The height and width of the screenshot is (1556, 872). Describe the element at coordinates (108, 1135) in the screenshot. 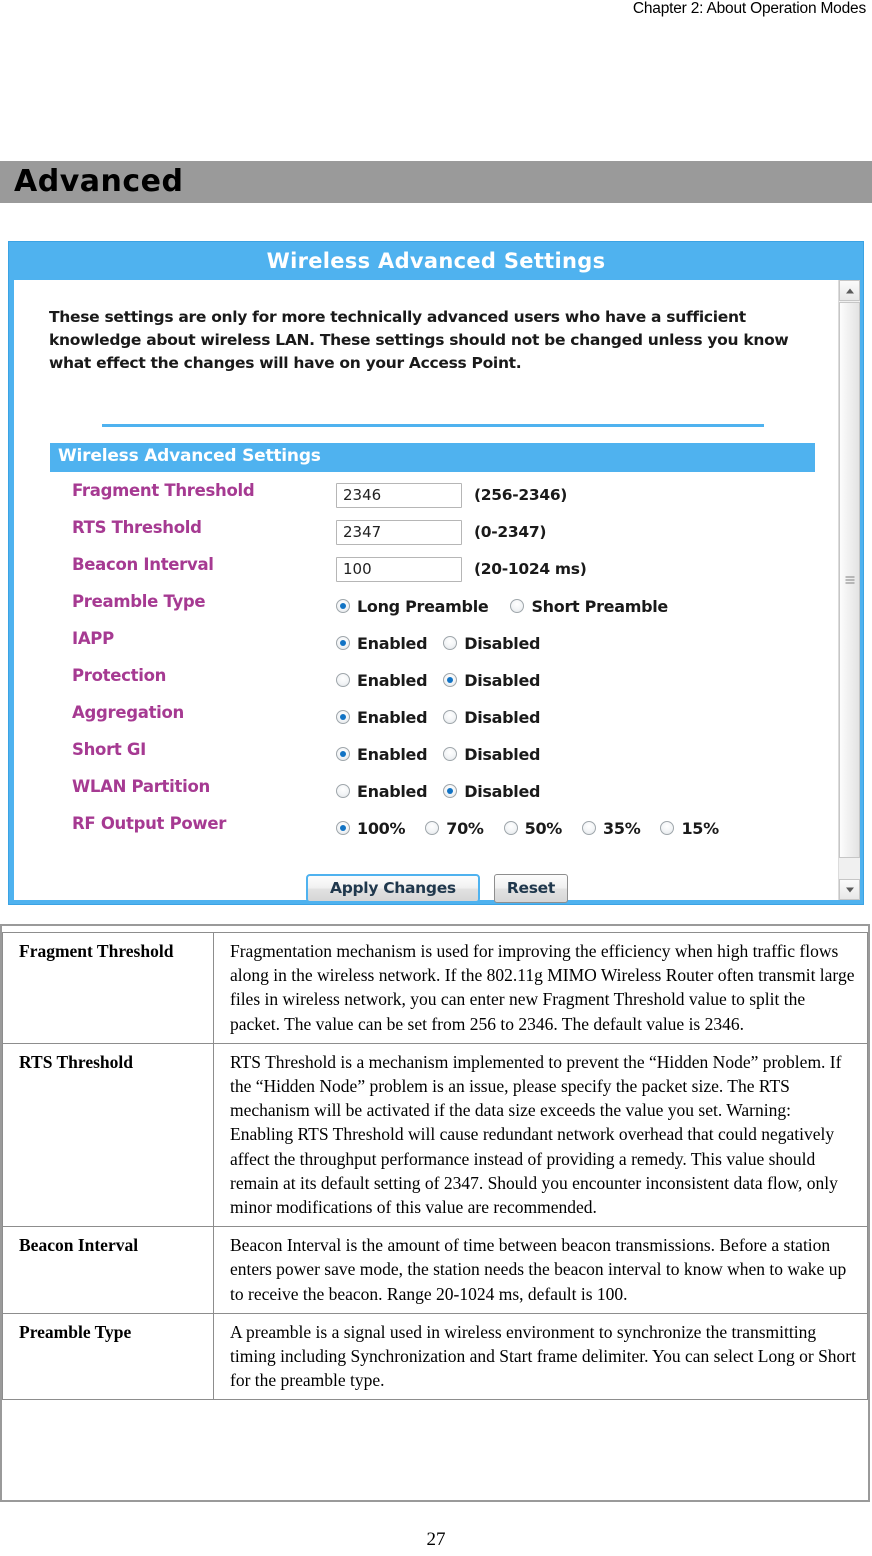

I see `term-cell: RTS Threshold` at that location.